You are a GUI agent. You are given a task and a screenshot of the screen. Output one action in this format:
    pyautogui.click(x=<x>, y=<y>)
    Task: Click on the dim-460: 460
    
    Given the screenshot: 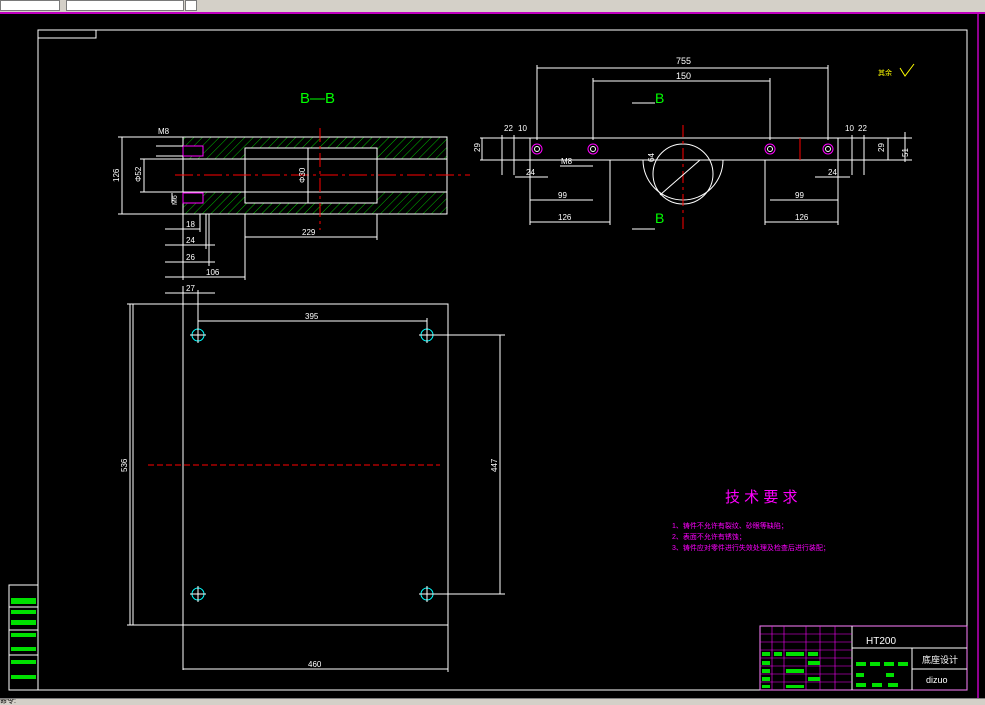 What is the action you would take?
    pyautogui.click(x=315, y=664)
    